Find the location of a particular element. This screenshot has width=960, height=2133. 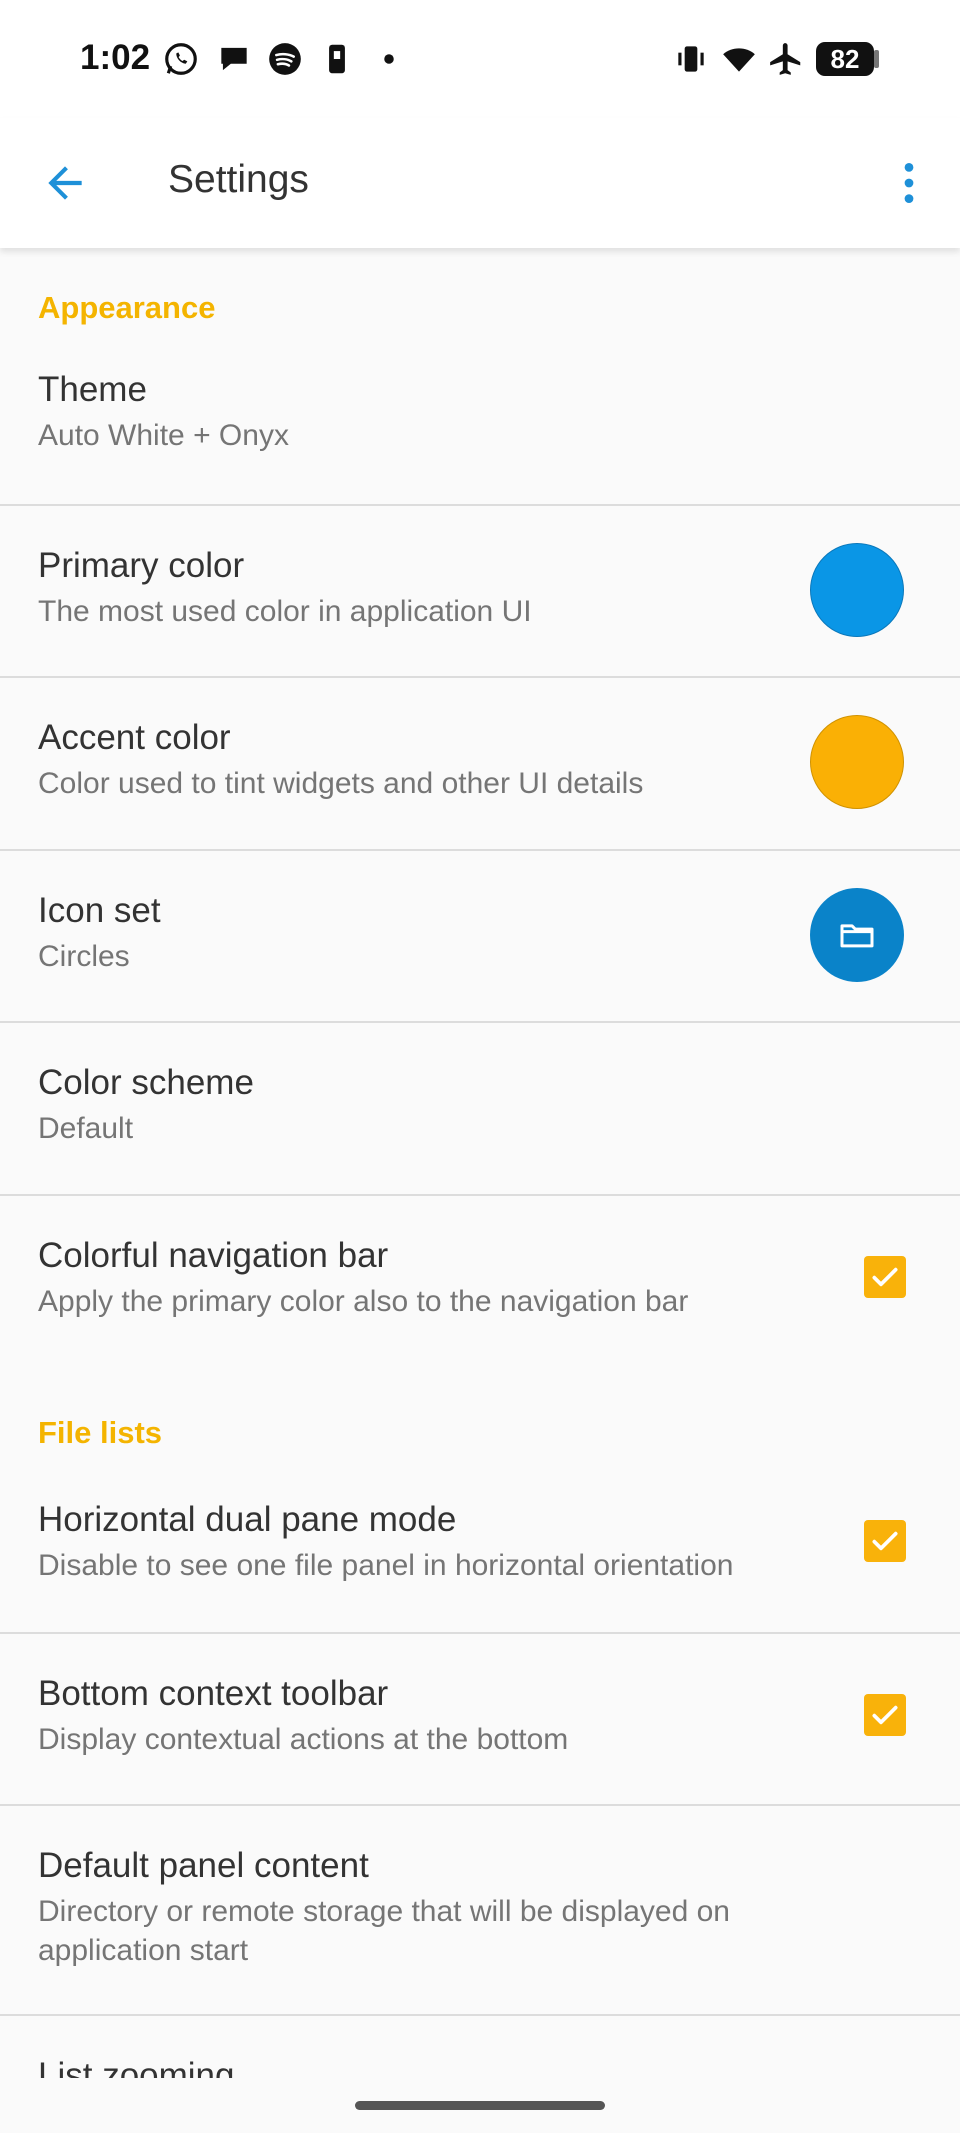

battery-tip is located at coordinates (876, 59).